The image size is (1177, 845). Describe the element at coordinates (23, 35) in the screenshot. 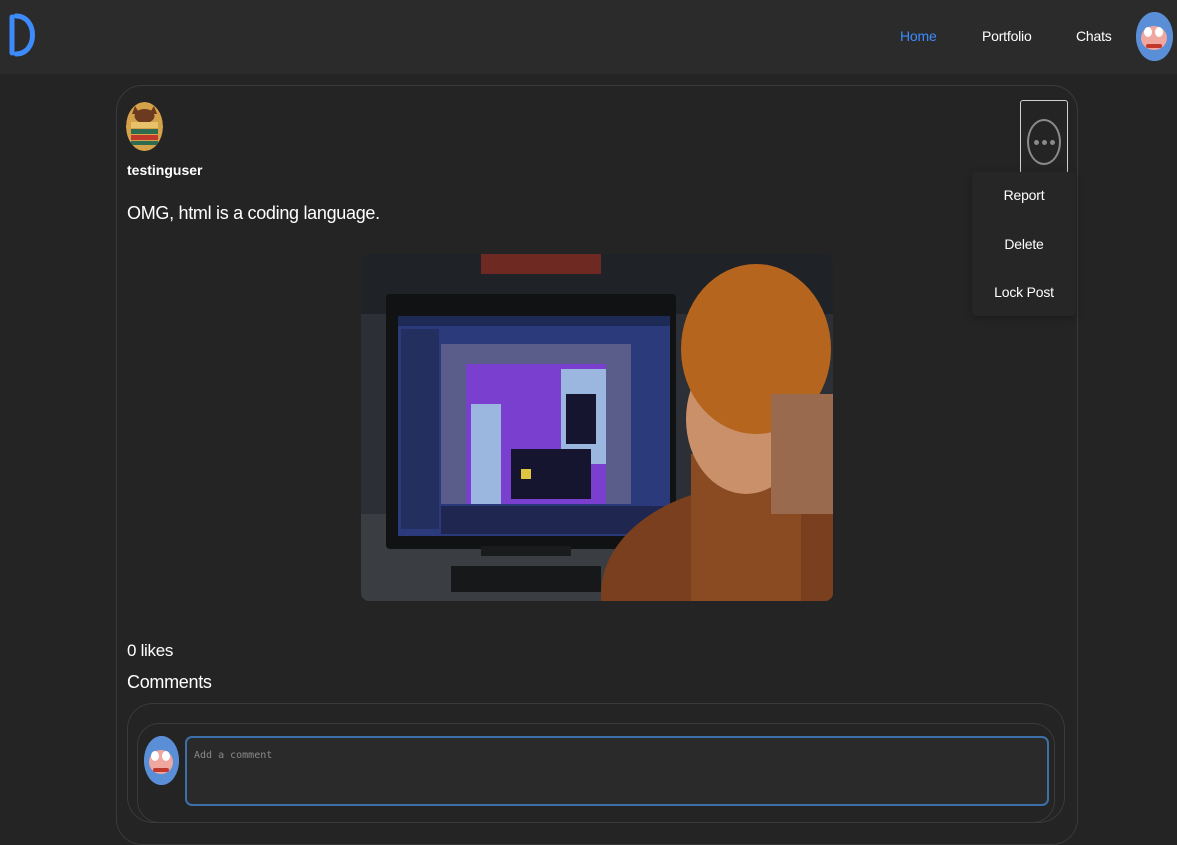

I see `app-logo-icon` at that location.